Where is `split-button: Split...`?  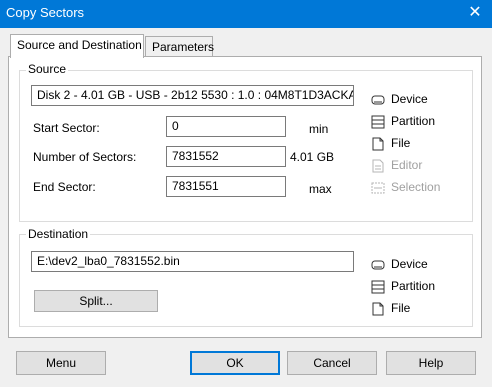
split-button: Split... is located at coordinates (96, 301).